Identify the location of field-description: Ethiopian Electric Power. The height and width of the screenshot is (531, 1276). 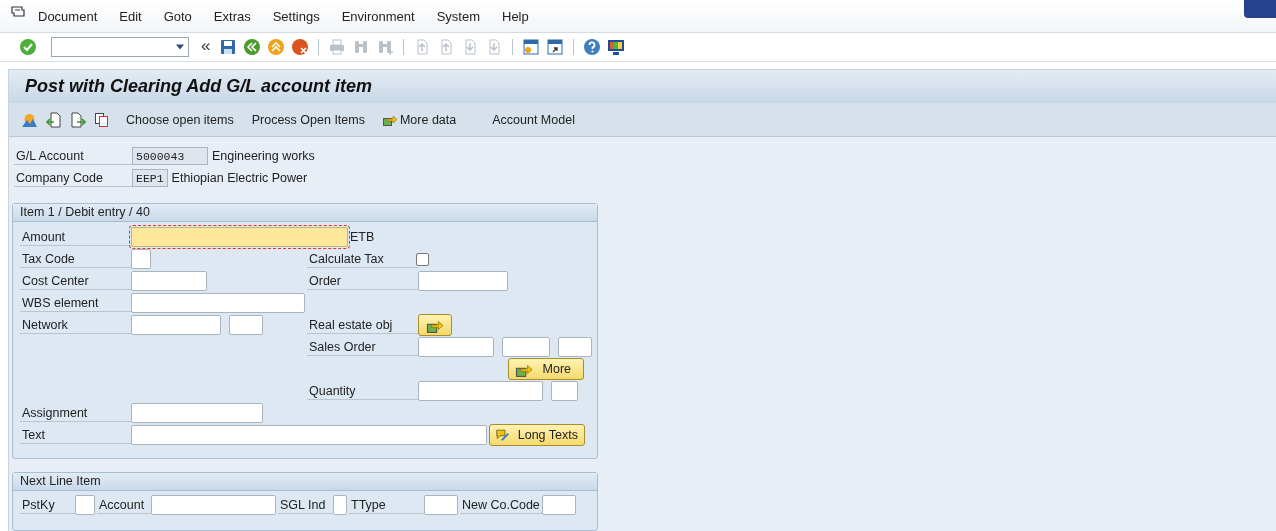
(239, 178).